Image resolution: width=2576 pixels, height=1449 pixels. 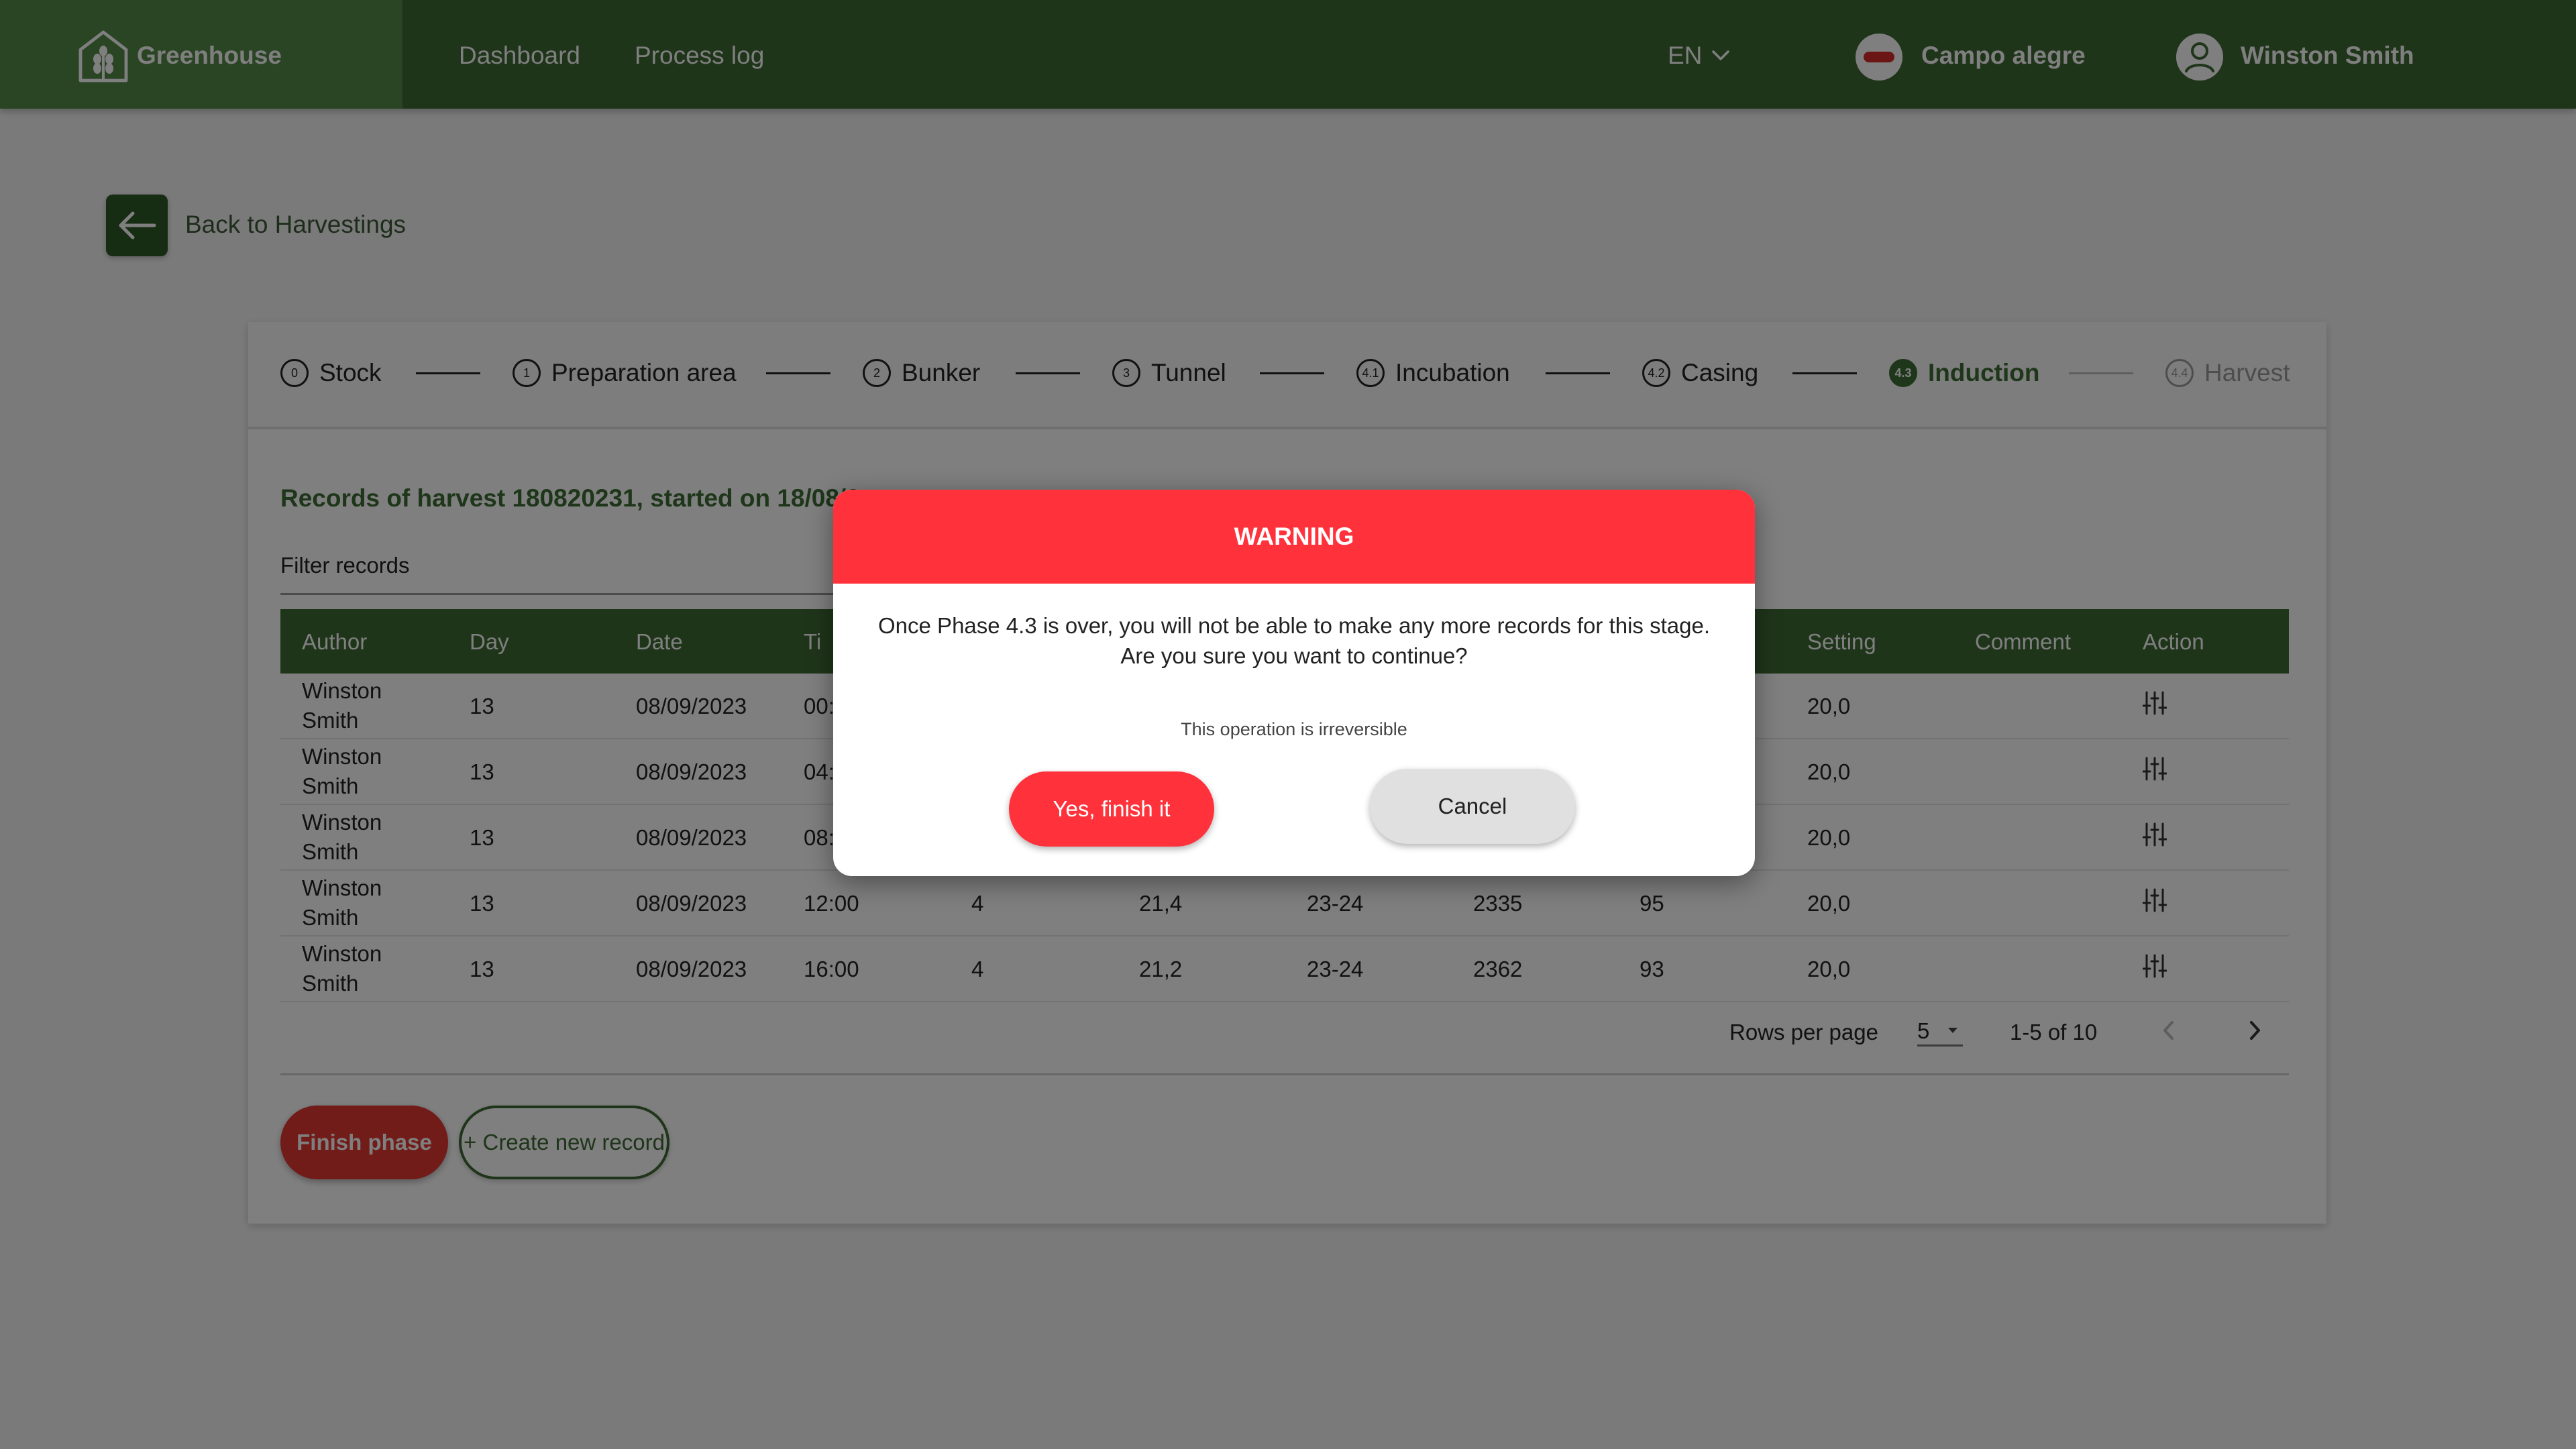 What do you see at coordinates (1111, 809) in the screenshot?
I see `confirm-finish-button: Yes, finish it` at bounding box center [1111, 809].